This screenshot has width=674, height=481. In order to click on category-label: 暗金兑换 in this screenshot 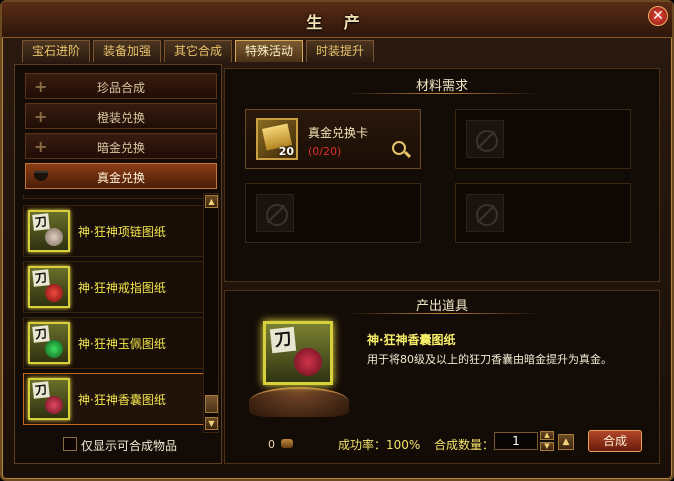, I will do `click(120, 148)`.